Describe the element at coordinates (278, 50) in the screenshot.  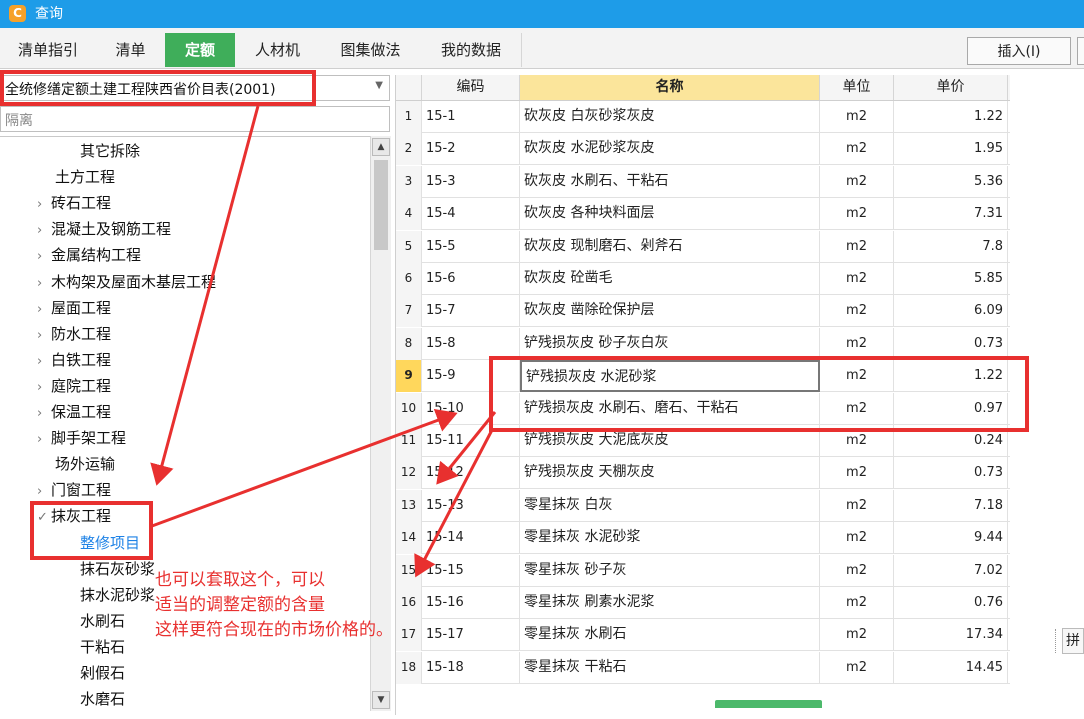
I see `tab-labor-material: 人材机` at that location.